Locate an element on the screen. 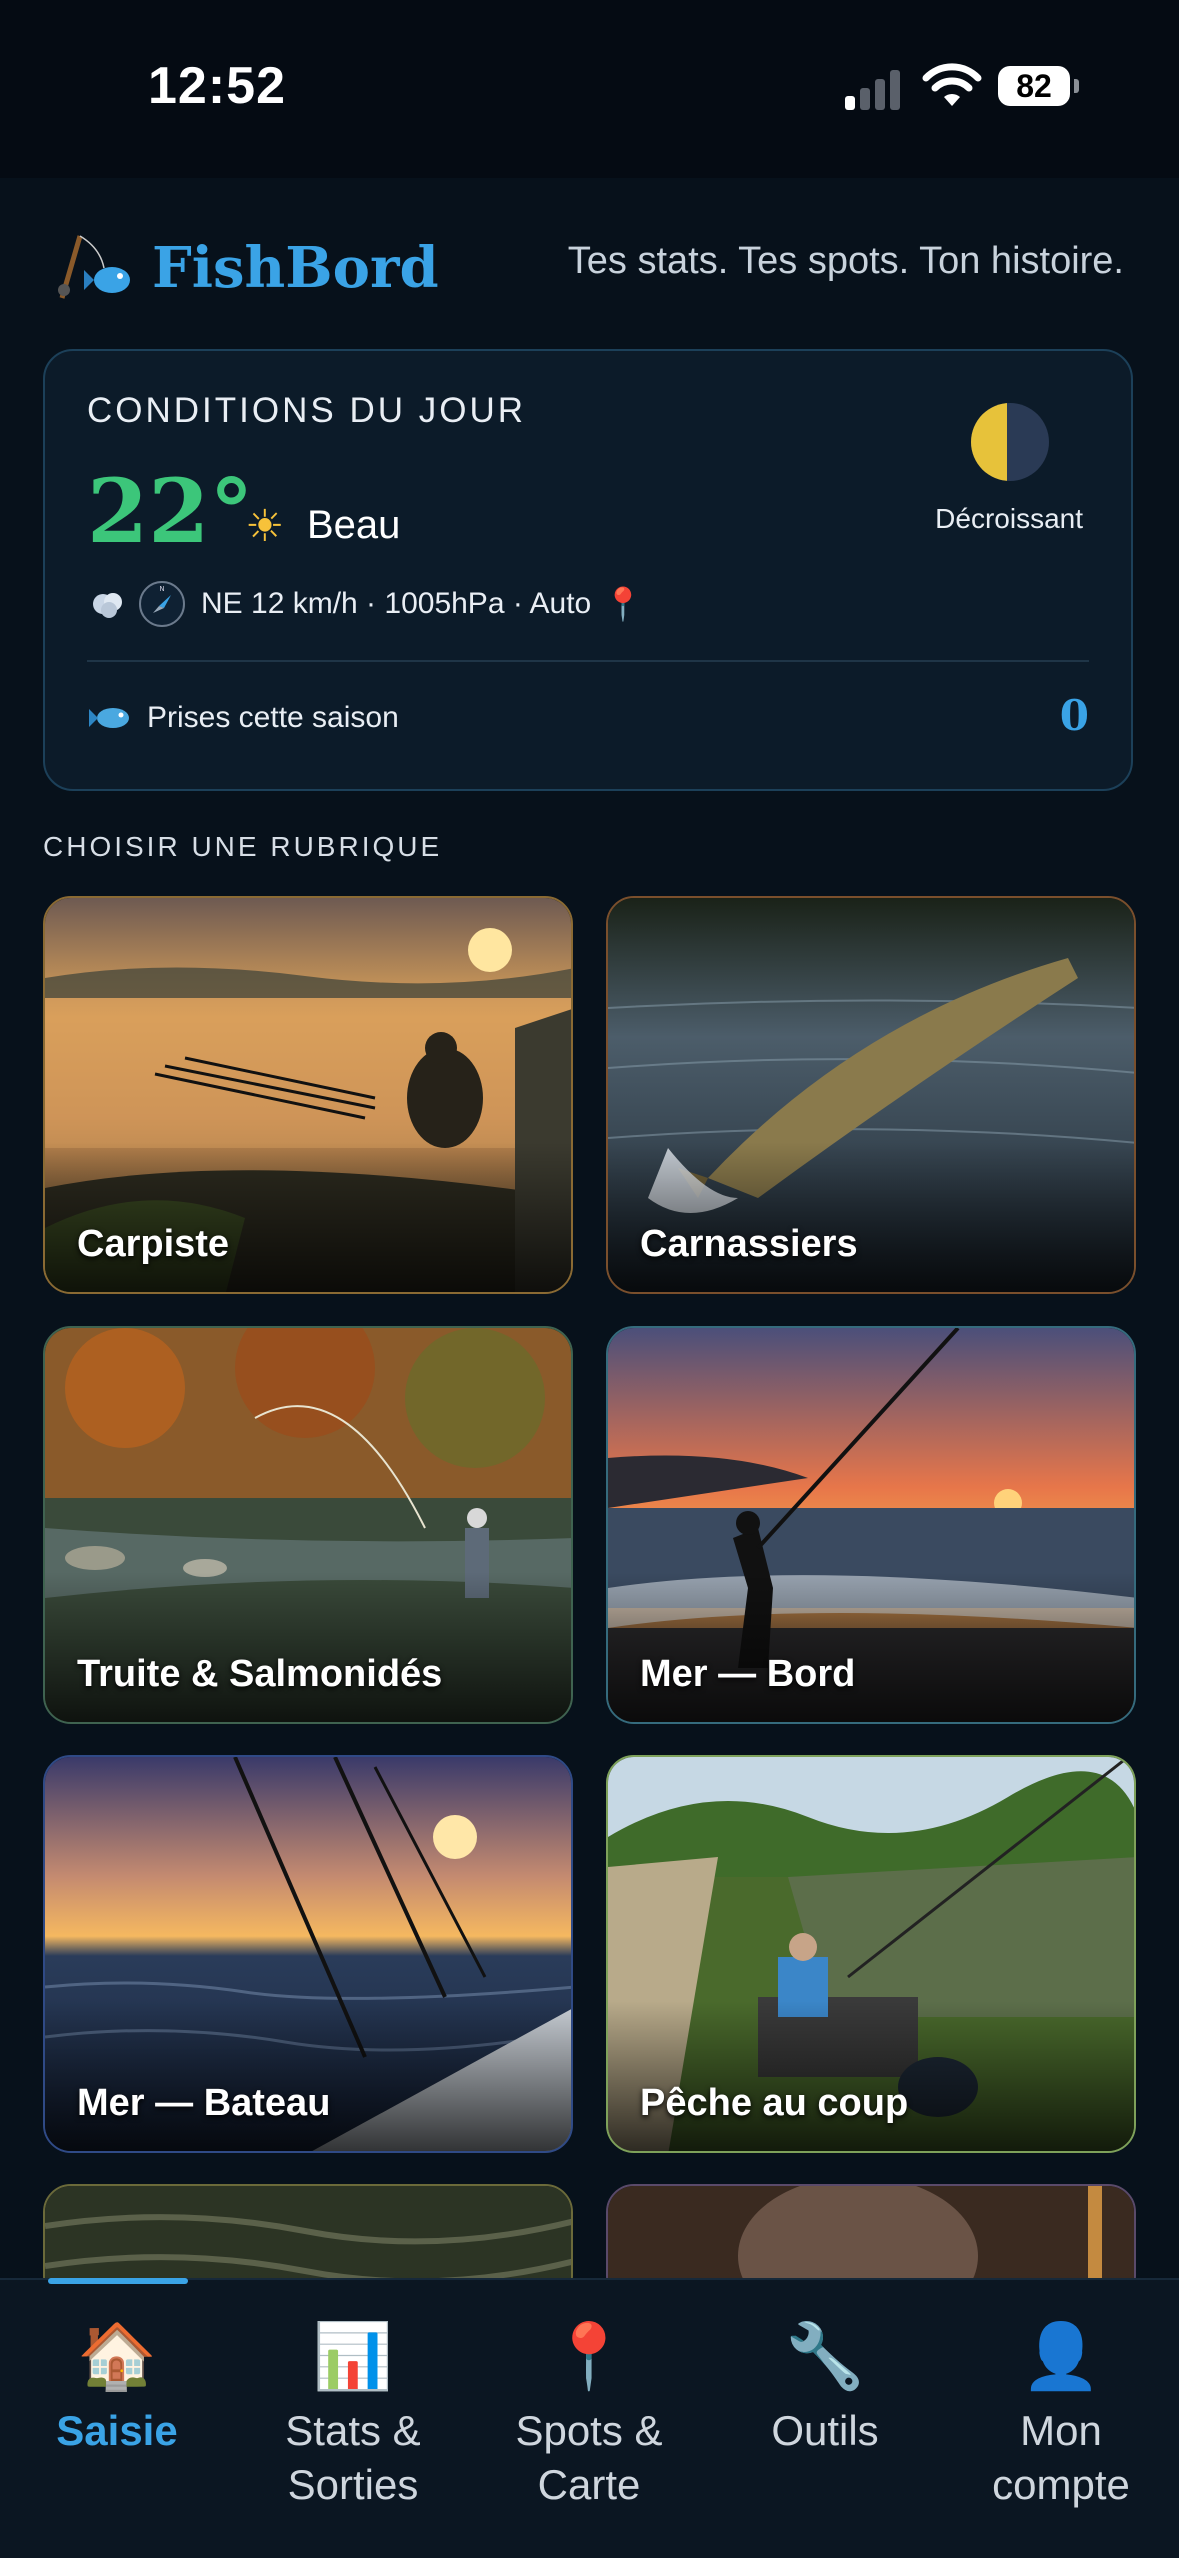  category-card-truite: Truite & Salmonidés is located at coordinates (308, 1525).